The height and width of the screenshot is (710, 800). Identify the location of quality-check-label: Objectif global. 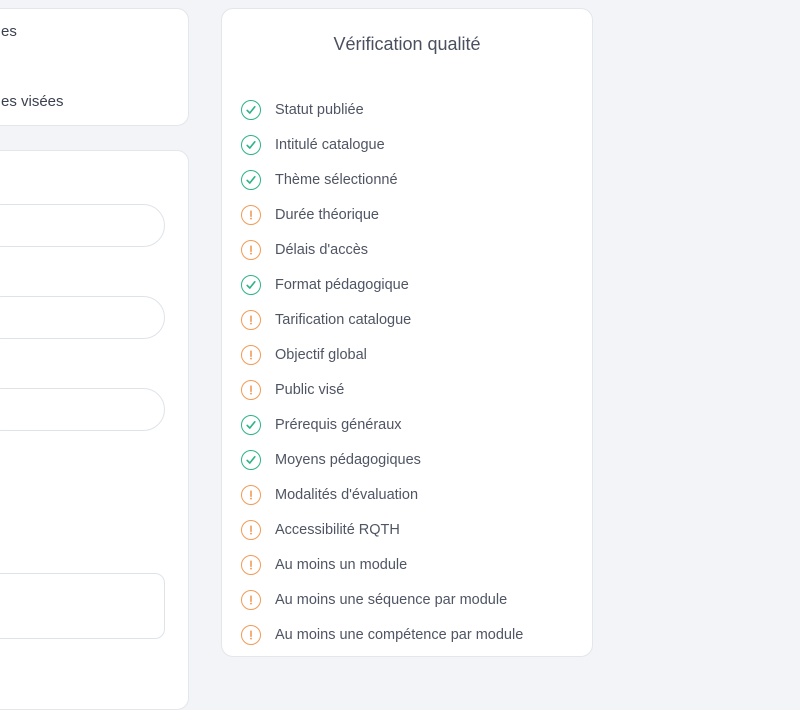
(321, 354).